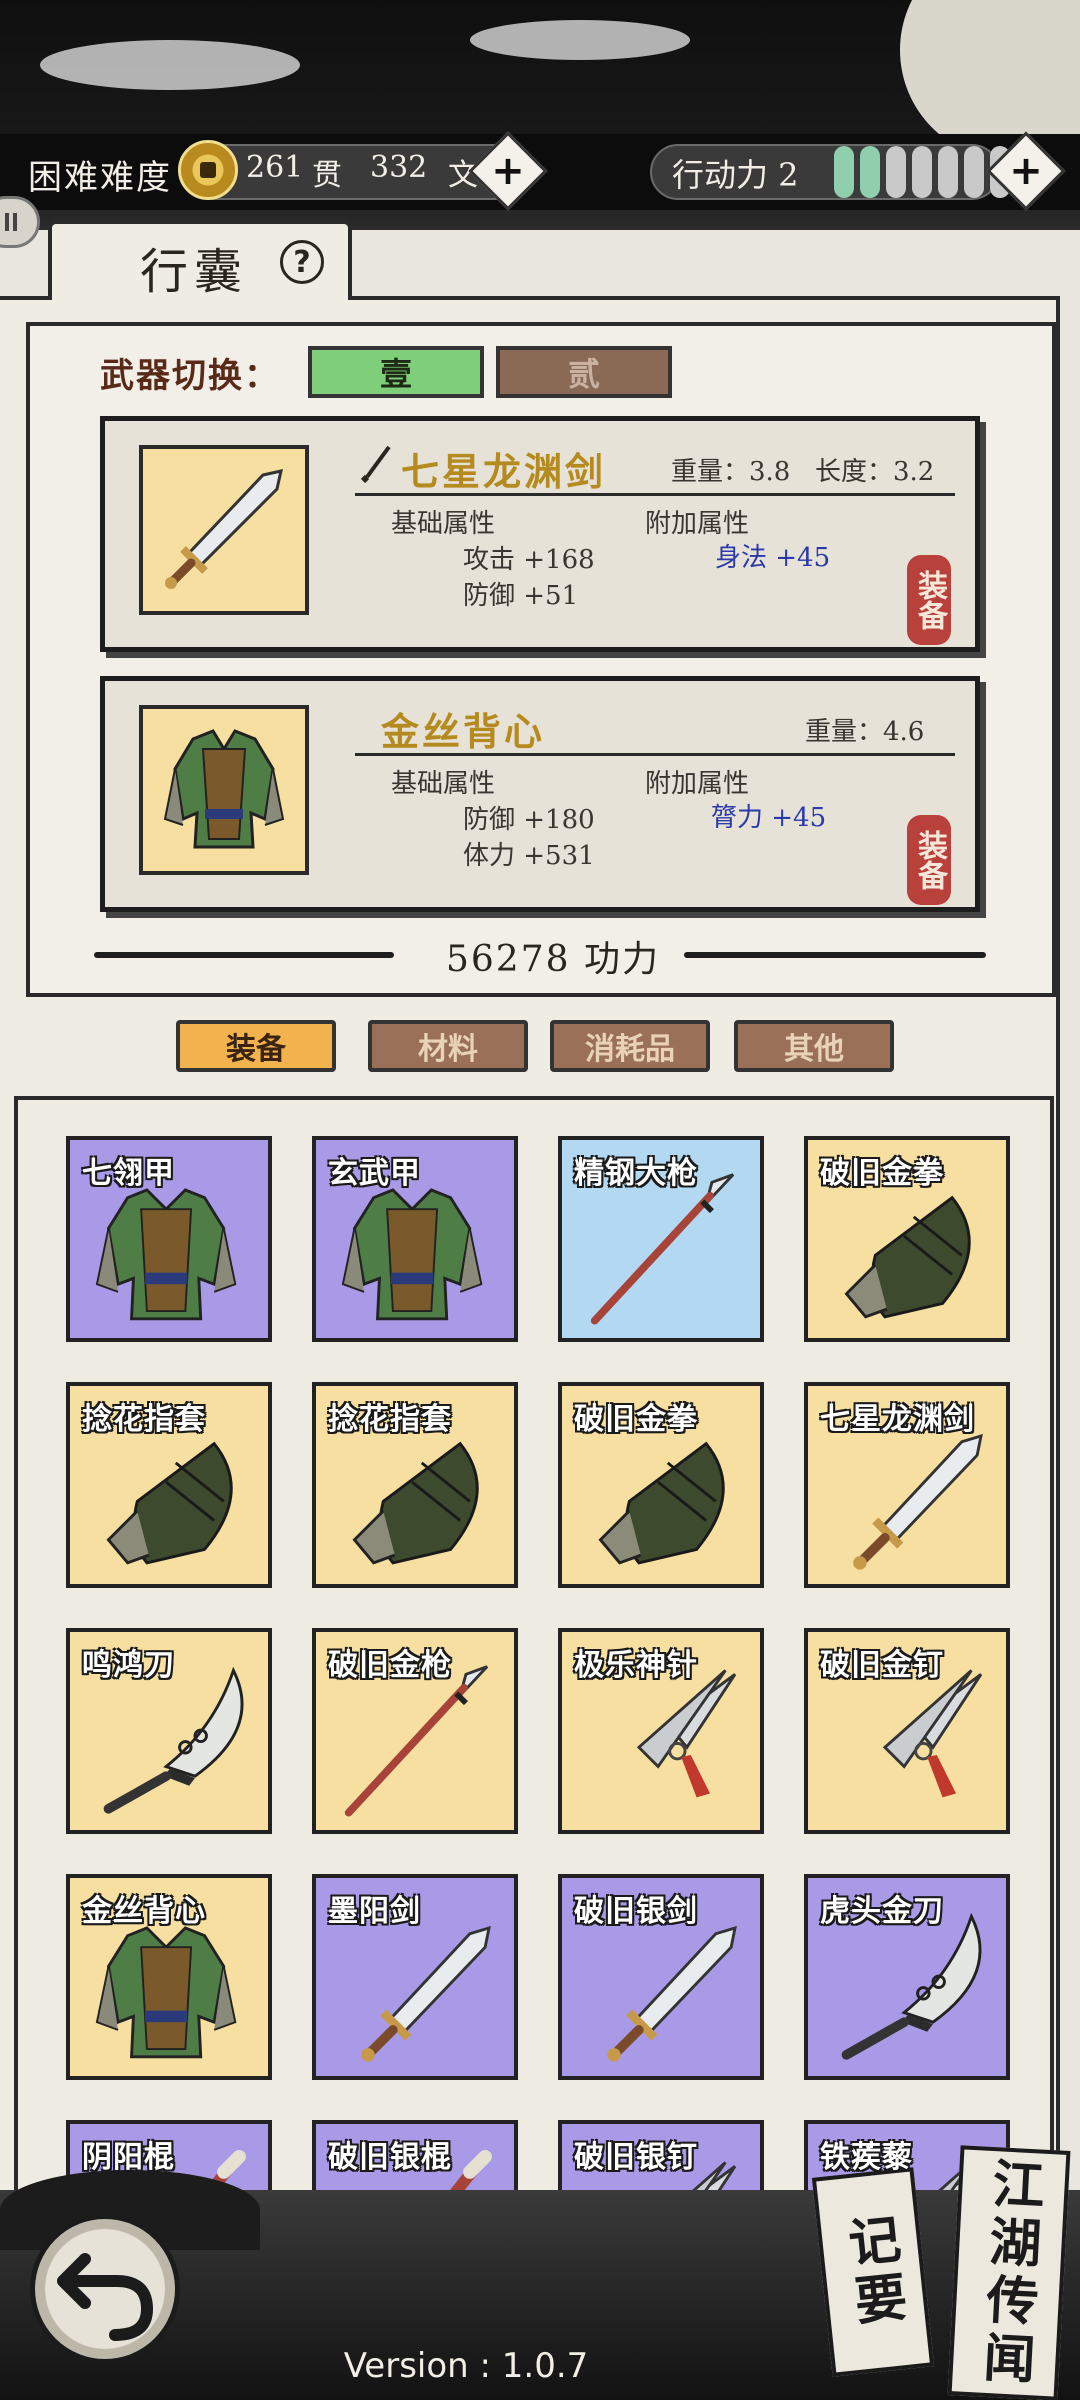  What do you see at coordinates (636, 2157) in the screenshot?
I see `inventory-item-name: 破旧银钉` at bounding box center [636, 2157].